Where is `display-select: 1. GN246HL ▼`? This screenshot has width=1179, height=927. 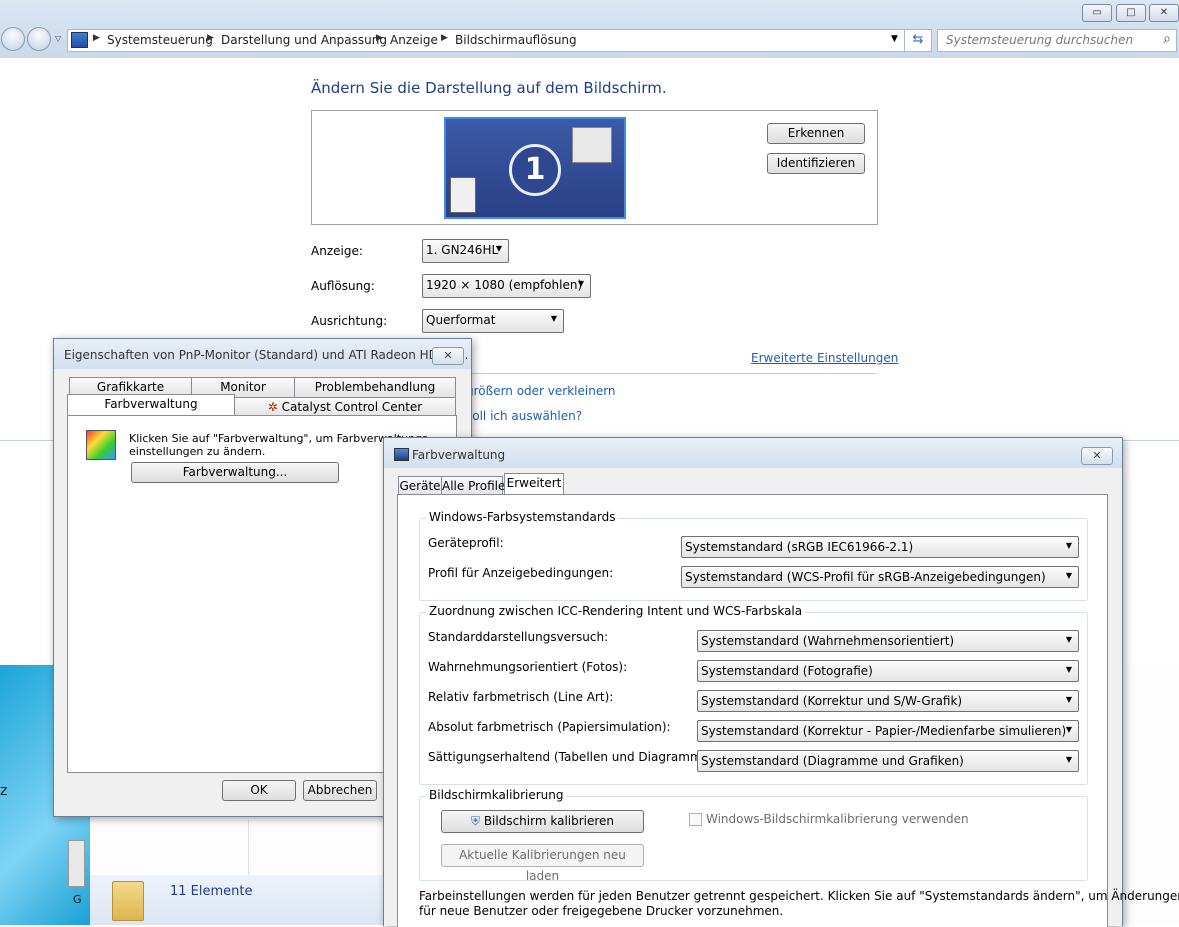
display-select: 1. GN246HL ▼ is located at coordinates (465, 251).